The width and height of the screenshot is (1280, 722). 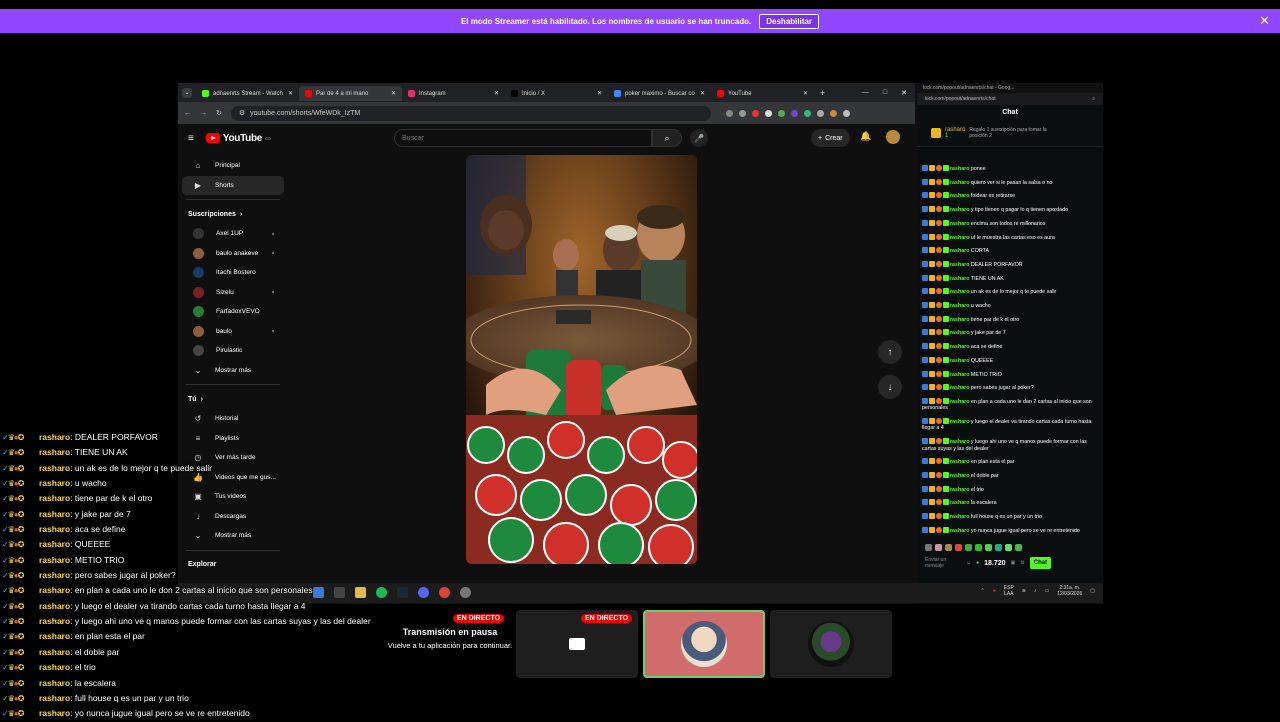 I want to click on bookmark-star-icon, so click(x=742, y=113).